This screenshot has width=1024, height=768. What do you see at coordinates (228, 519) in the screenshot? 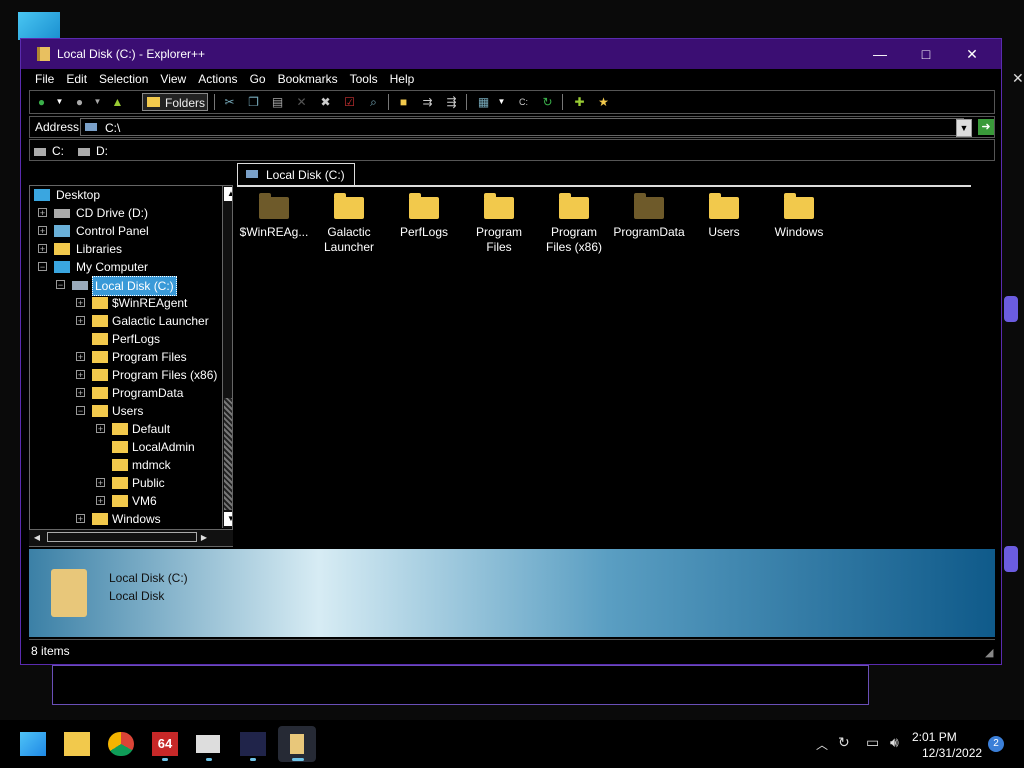
I see `scroll-down-icon: ▼` at bounding box center [228, 519].